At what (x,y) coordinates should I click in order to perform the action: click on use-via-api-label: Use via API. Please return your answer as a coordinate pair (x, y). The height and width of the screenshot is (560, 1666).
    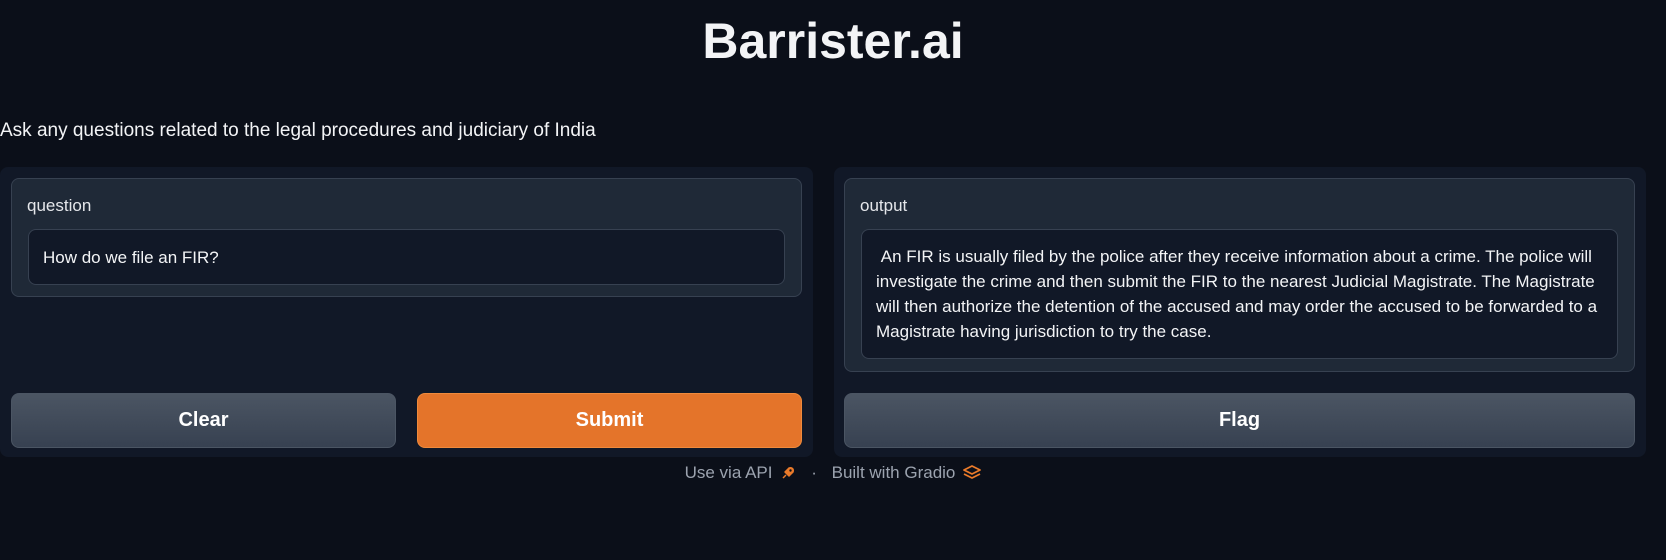
    Looking at the image, I should click on (728, 472).